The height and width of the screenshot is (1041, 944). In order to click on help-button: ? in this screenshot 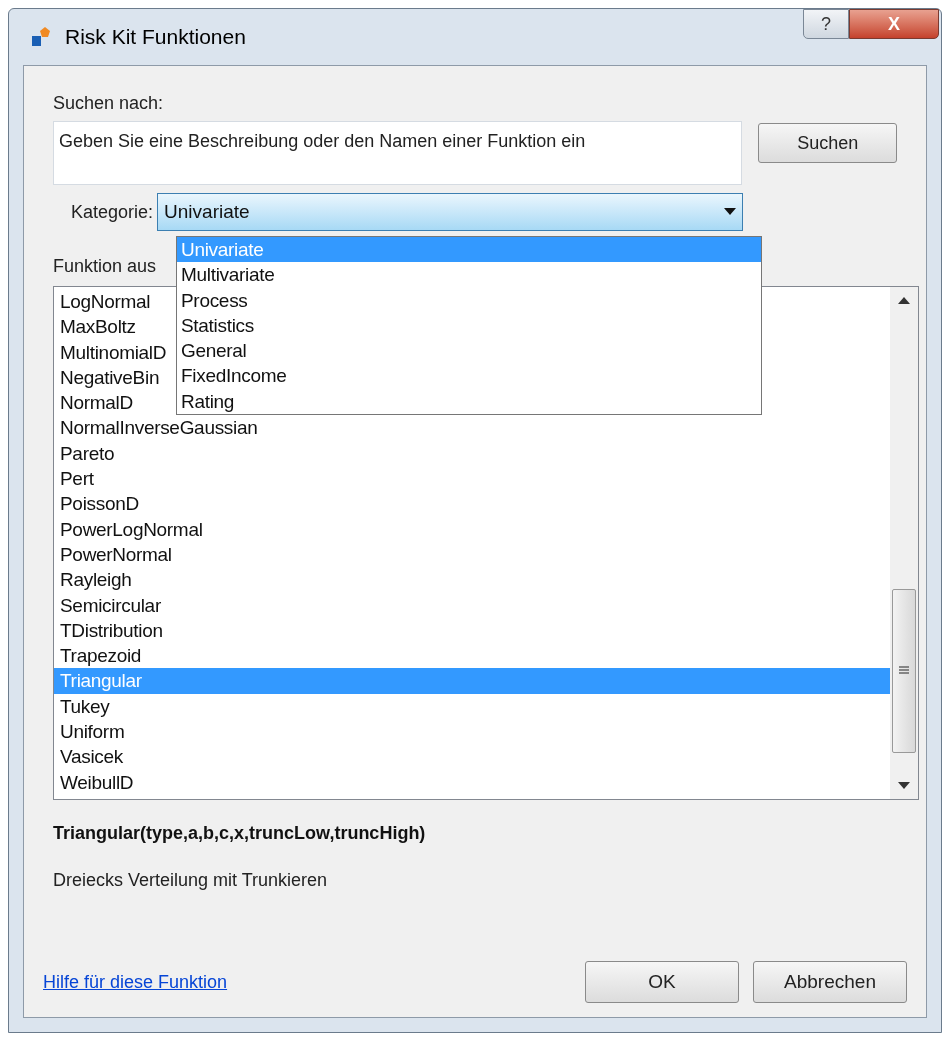, I will do `click(826, 24)`.